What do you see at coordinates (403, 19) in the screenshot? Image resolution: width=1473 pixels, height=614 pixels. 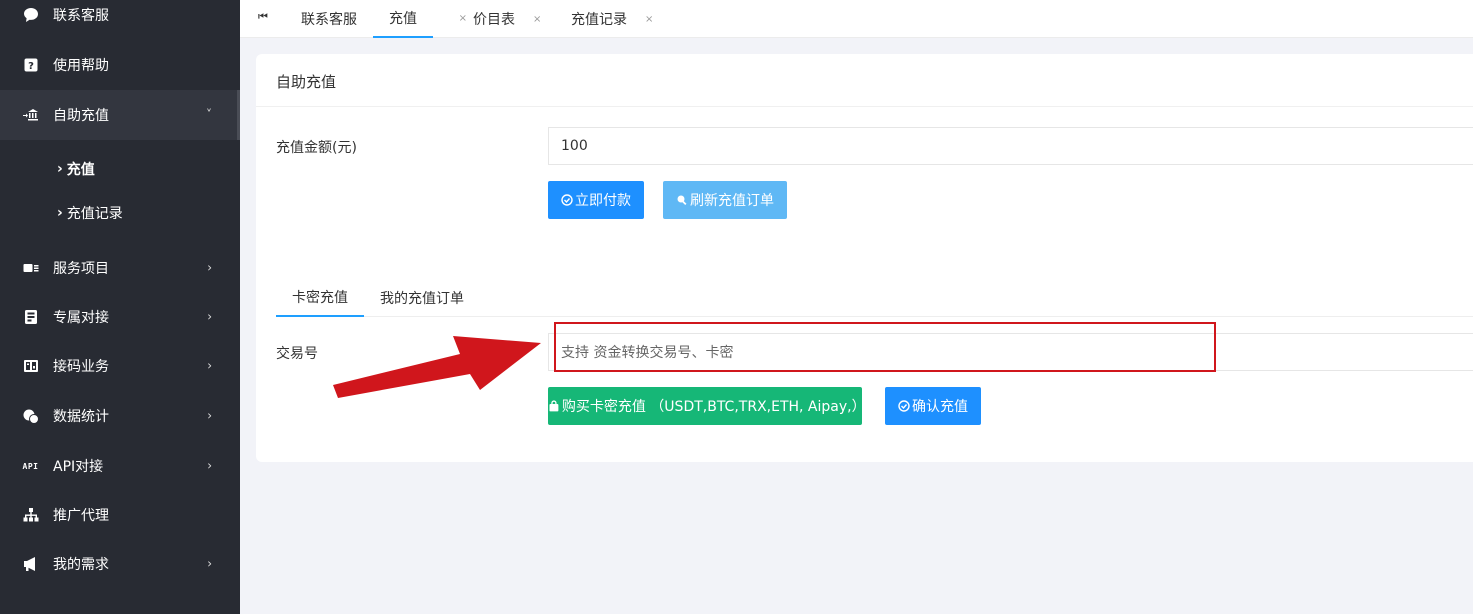 I see `tab-label: 充值` at bounding box center [403, 19].